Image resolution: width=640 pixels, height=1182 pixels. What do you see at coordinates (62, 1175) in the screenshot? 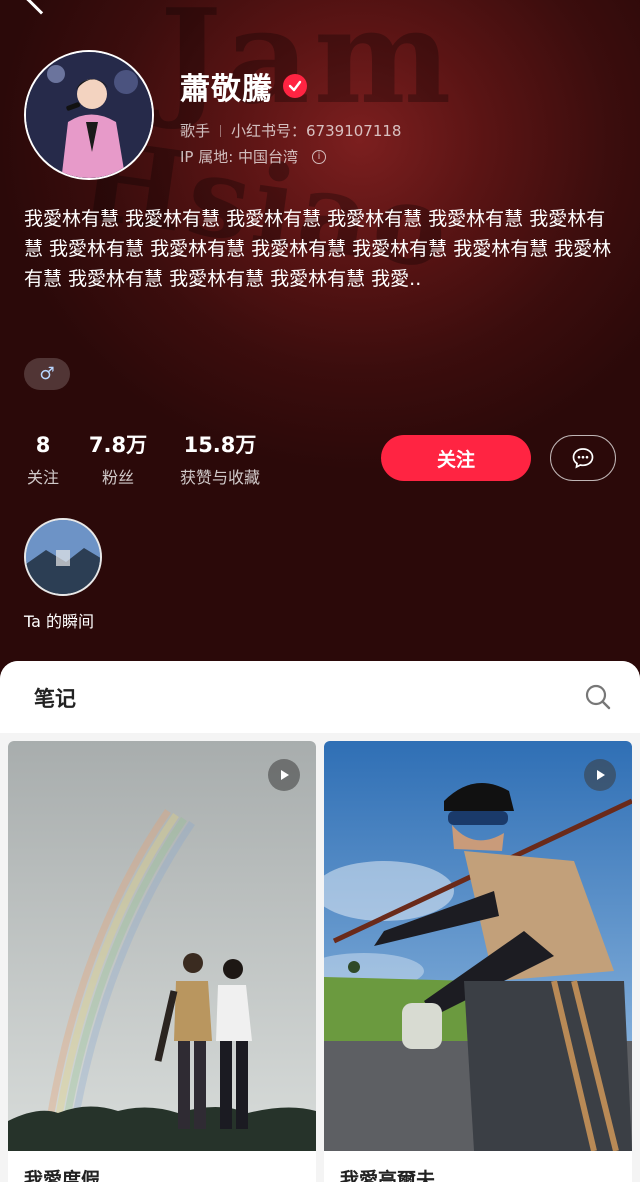
I see `note-card-title: 我愛度假` at bounding box center [62, 1175].